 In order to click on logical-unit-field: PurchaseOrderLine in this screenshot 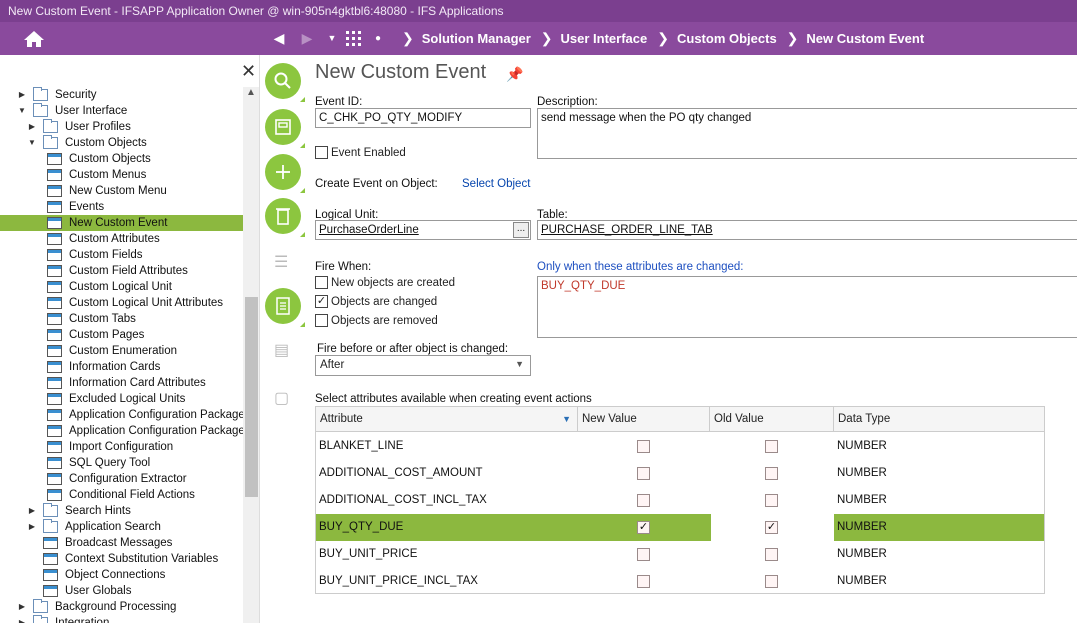, I will do `click(423, 230)`.